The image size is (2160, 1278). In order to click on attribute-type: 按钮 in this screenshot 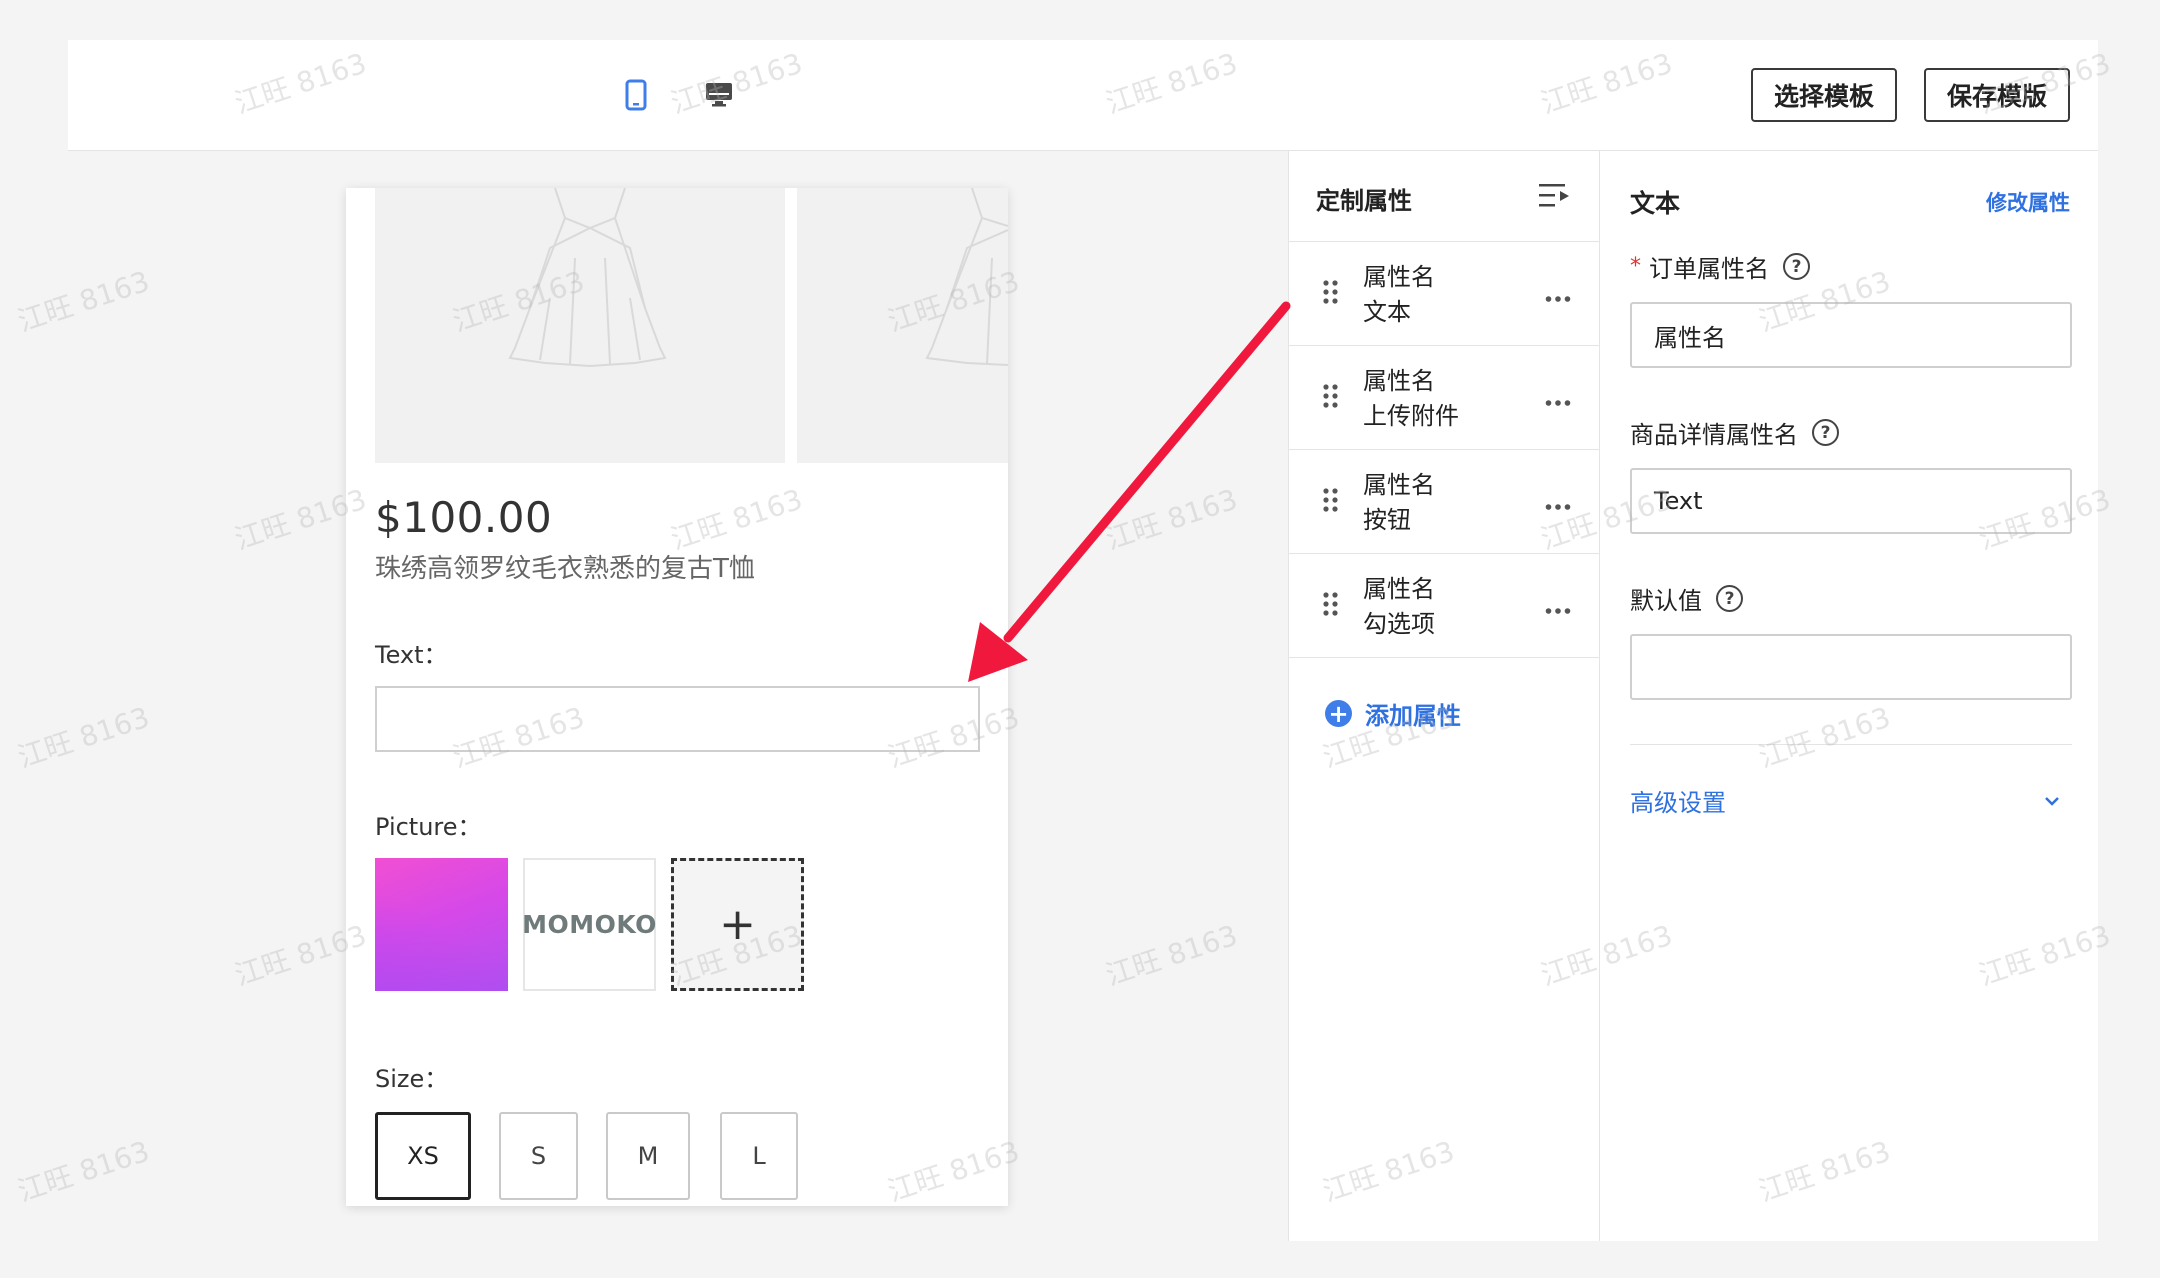, I will do `click(1387, 520)`.